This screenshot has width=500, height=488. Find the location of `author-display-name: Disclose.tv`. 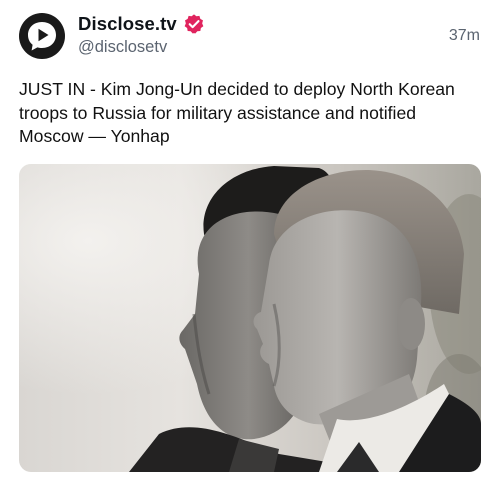

author-display-name: Disclose.tv is located at coordinates (127, 24).